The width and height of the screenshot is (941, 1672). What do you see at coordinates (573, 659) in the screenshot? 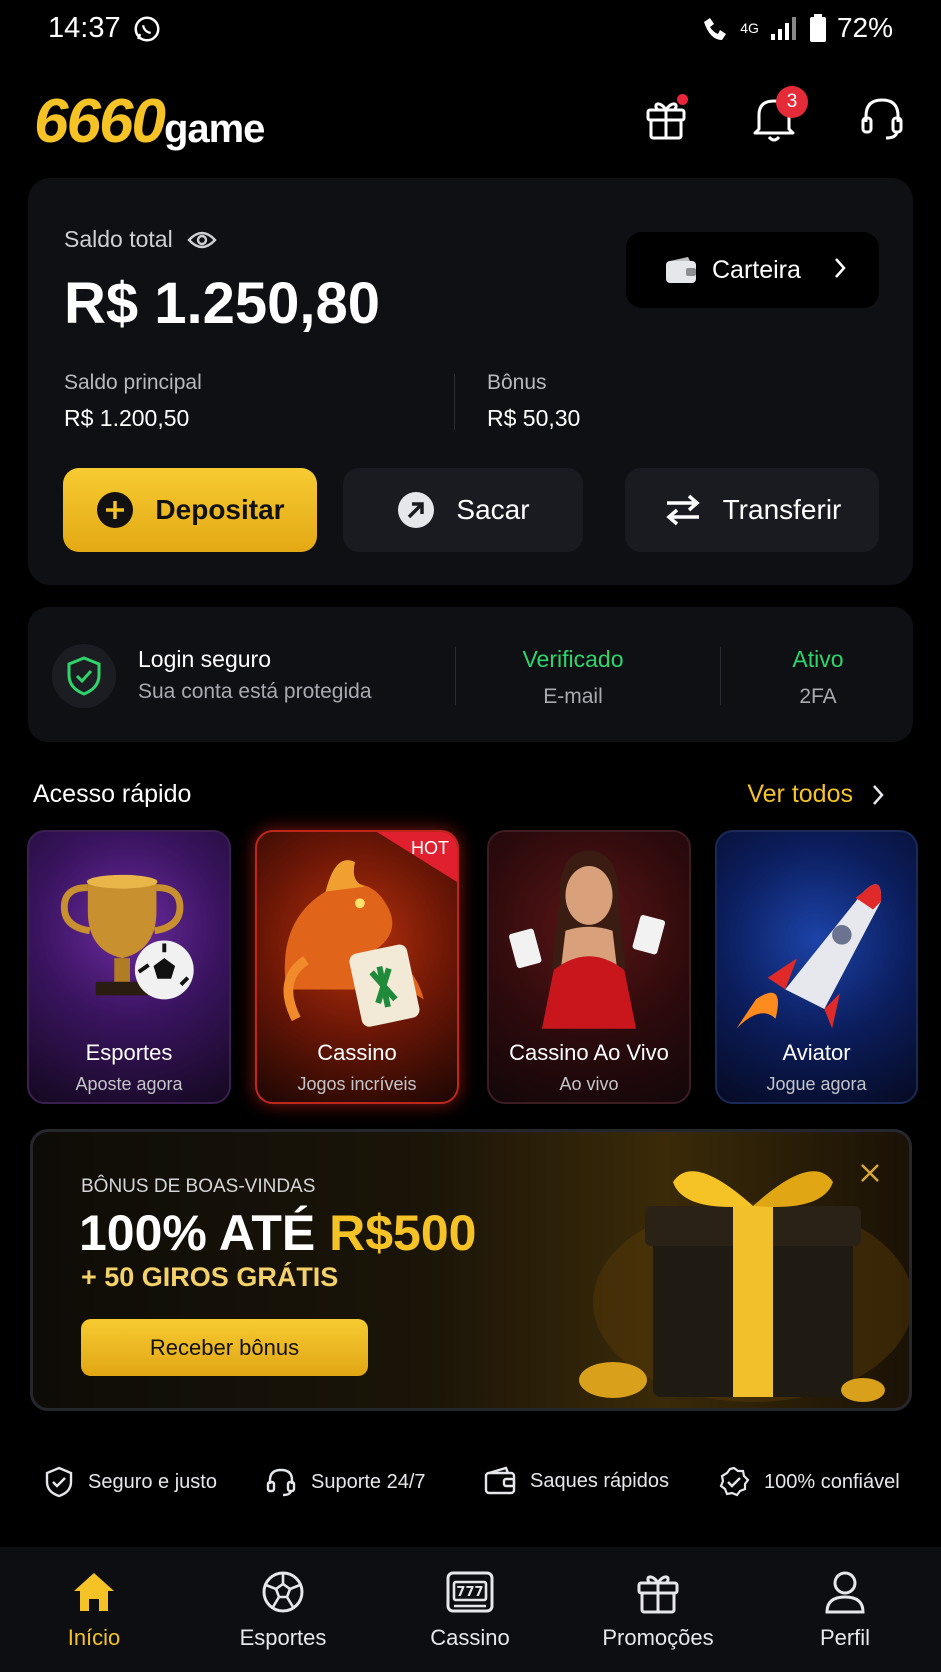
I see `email-status-value: Verificado` at bounding box center [573, 659].